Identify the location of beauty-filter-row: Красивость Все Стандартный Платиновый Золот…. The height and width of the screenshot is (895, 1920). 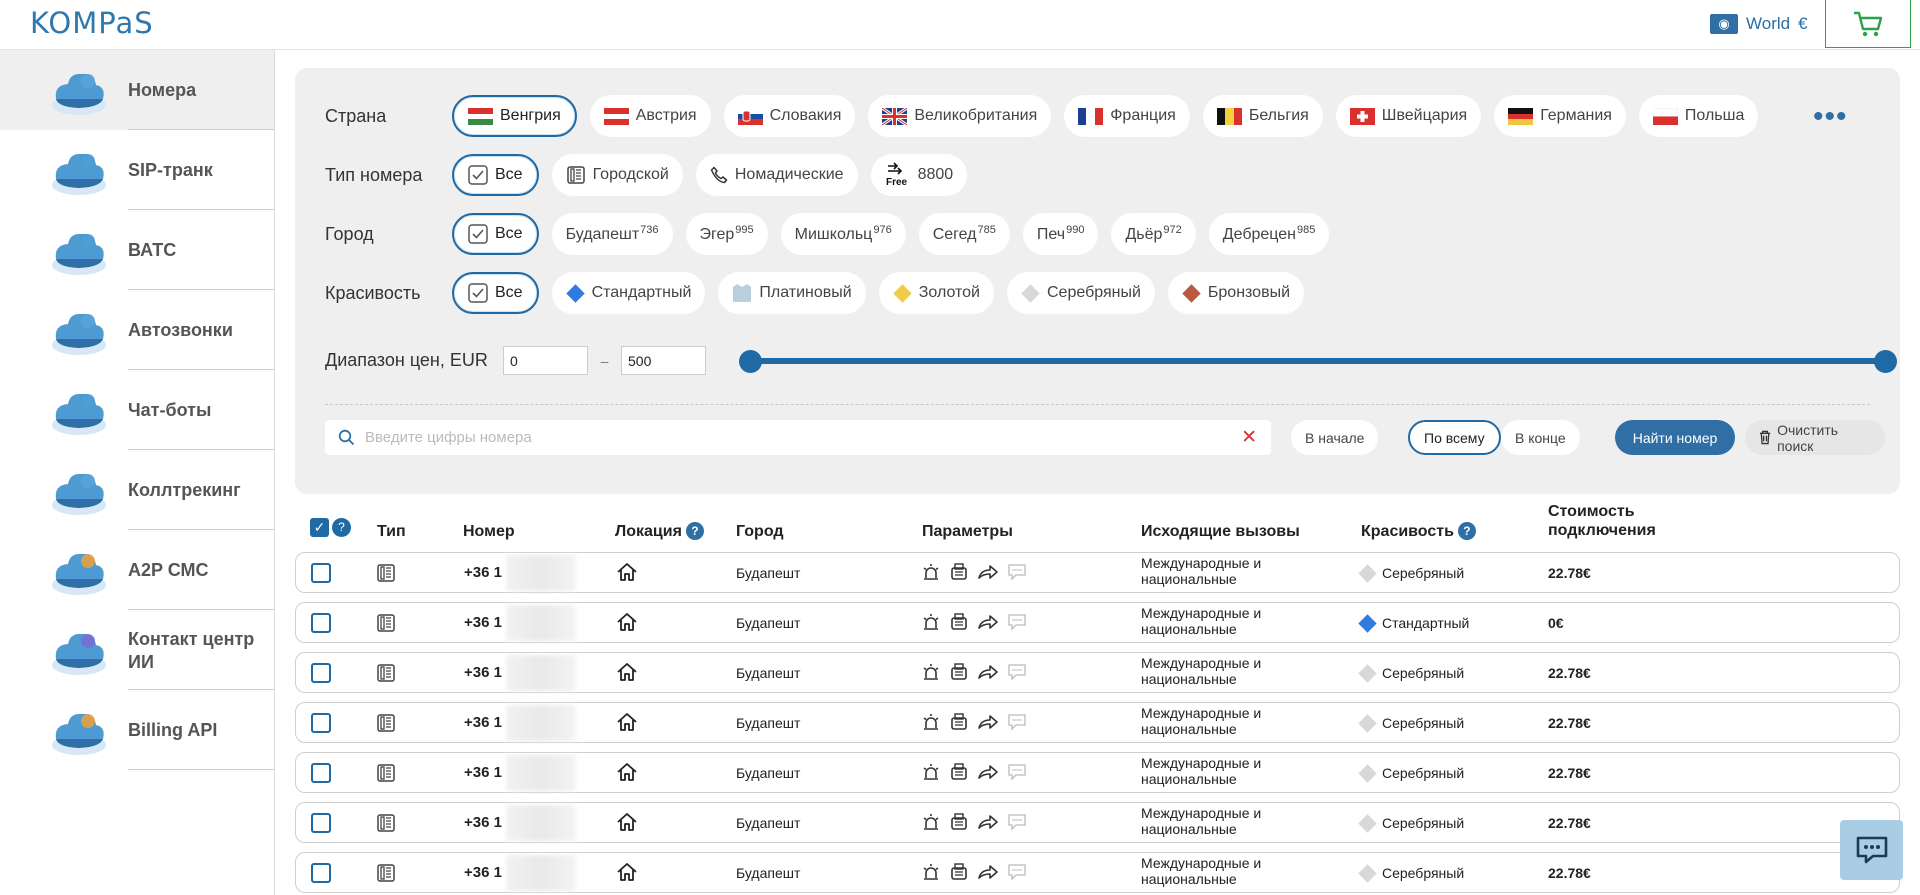
(815, 293).